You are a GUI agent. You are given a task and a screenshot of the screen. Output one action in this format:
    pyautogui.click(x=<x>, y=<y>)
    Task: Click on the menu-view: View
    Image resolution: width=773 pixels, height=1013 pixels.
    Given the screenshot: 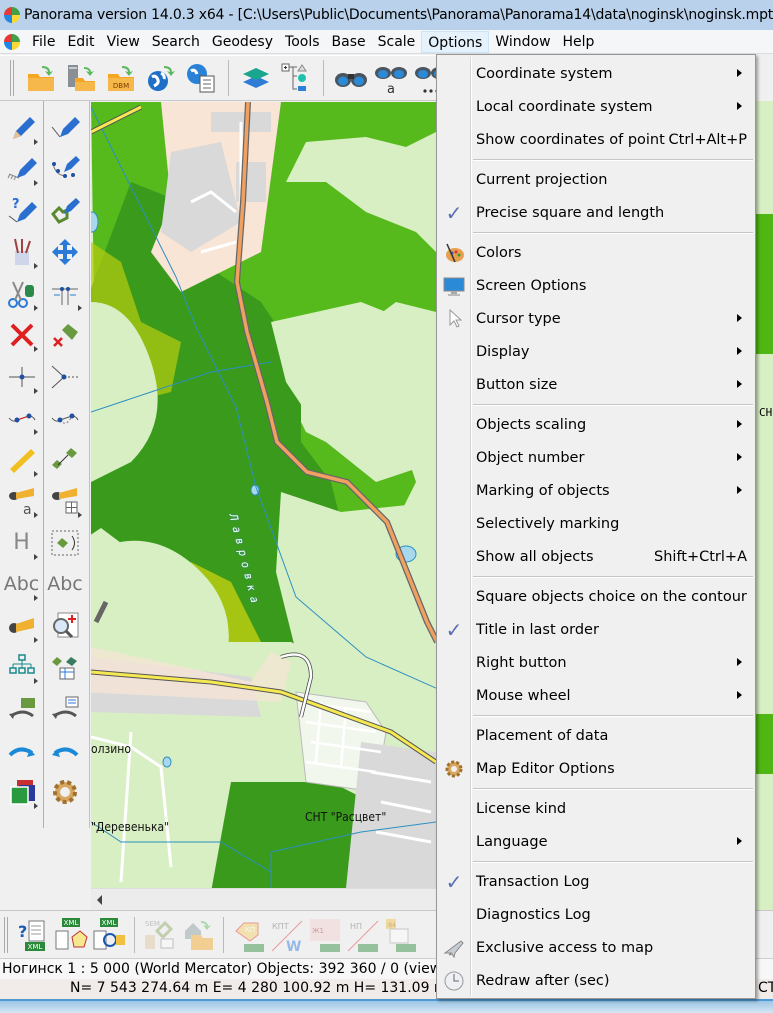 What is the action you would take?
    pyautogui.click(x=123, y=42)
    